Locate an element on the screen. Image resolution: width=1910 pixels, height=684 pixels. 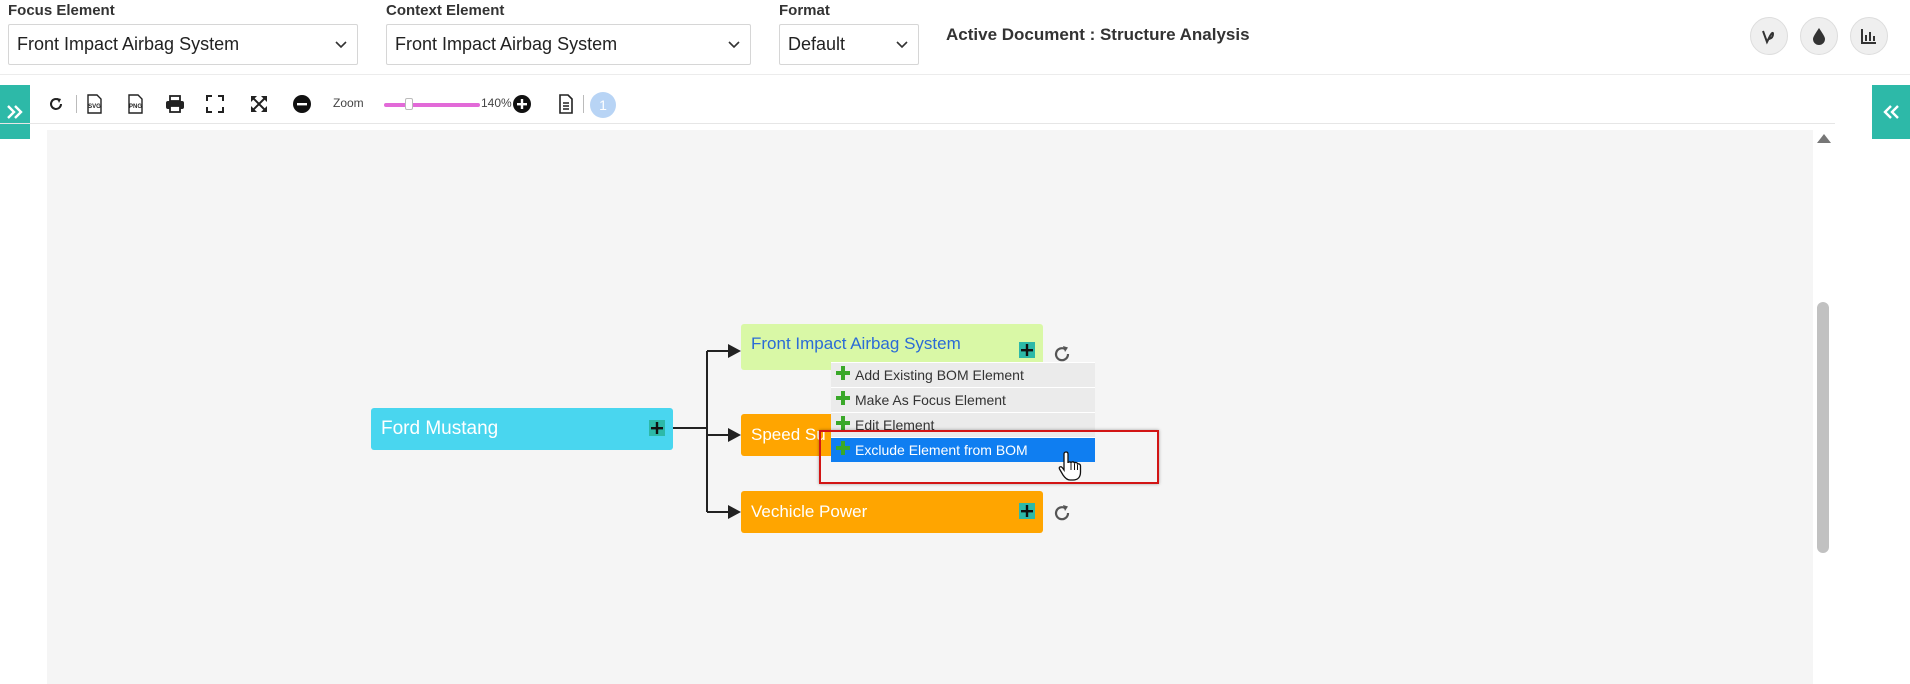
node-label: Vechicle Power is located at coordinates (809, 511).